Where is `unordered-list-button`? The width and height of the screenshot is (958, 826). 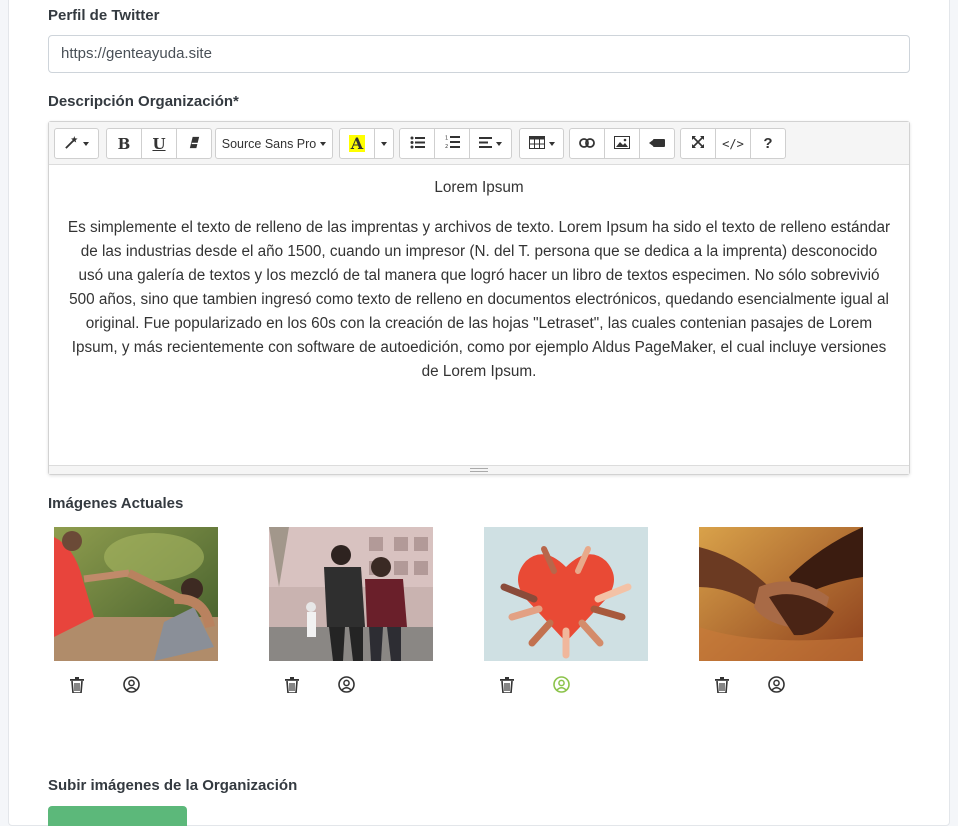
unordered-list-button is located at coordinates (417, 143).